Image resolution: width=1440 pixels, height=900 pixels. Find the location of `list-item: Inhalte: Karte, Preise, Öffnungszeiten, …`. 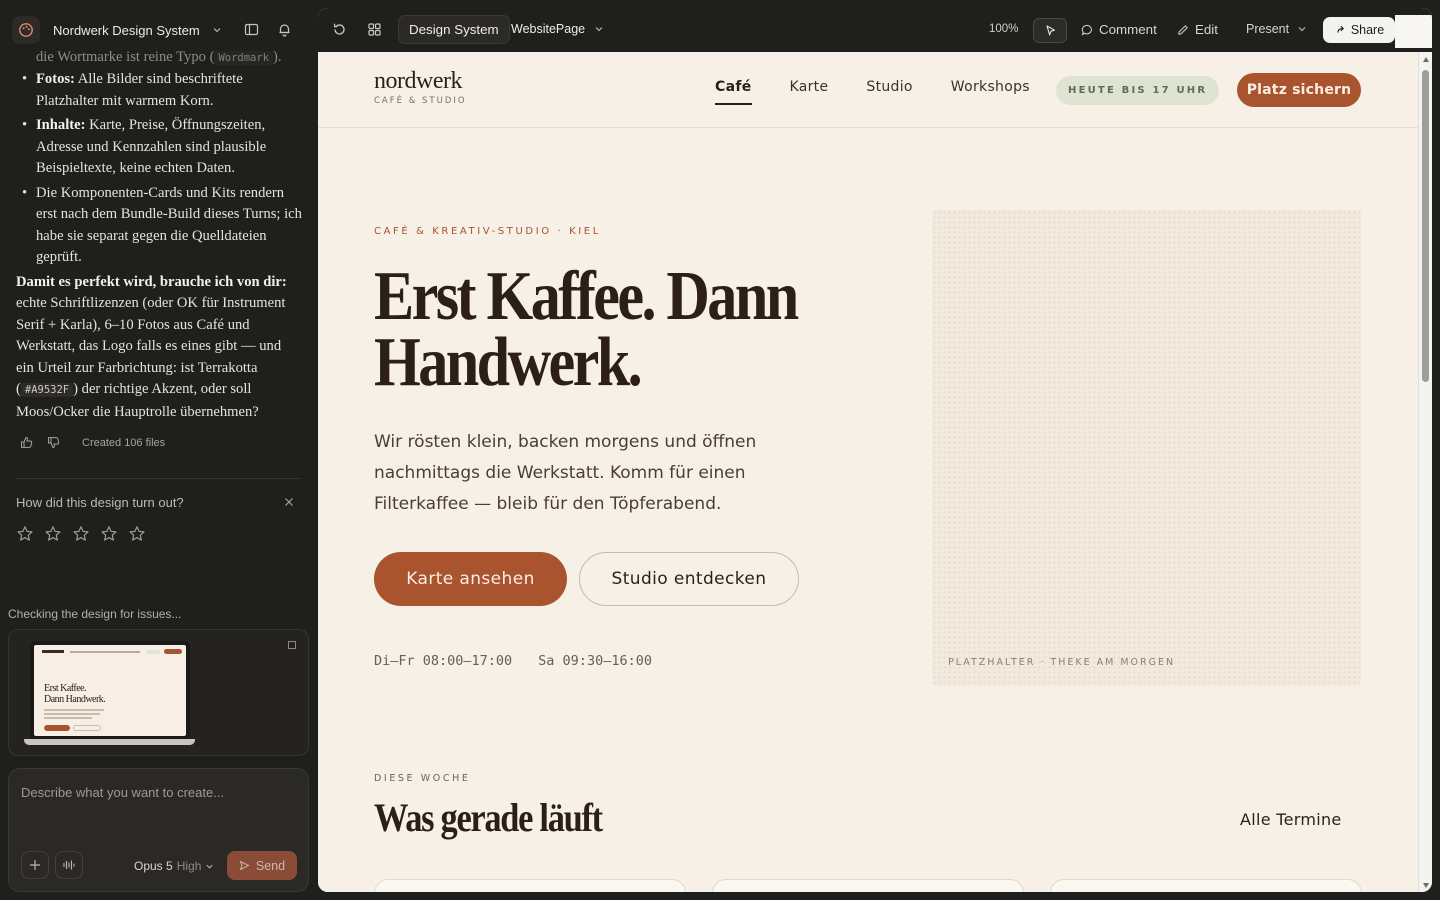

list-item: Inhalte: Karte, Preise, Öffnungszeiten, … is located at coordinates (159, 147).